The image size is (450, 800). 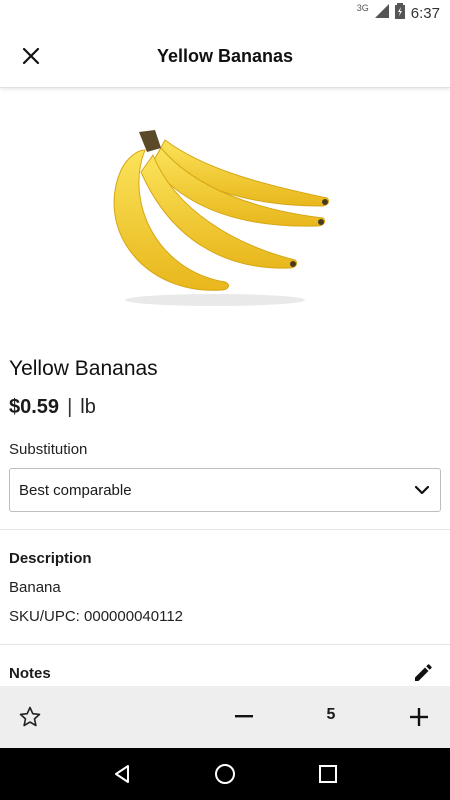 I want to click on system-nav-bar, so click(x=225, y=774).